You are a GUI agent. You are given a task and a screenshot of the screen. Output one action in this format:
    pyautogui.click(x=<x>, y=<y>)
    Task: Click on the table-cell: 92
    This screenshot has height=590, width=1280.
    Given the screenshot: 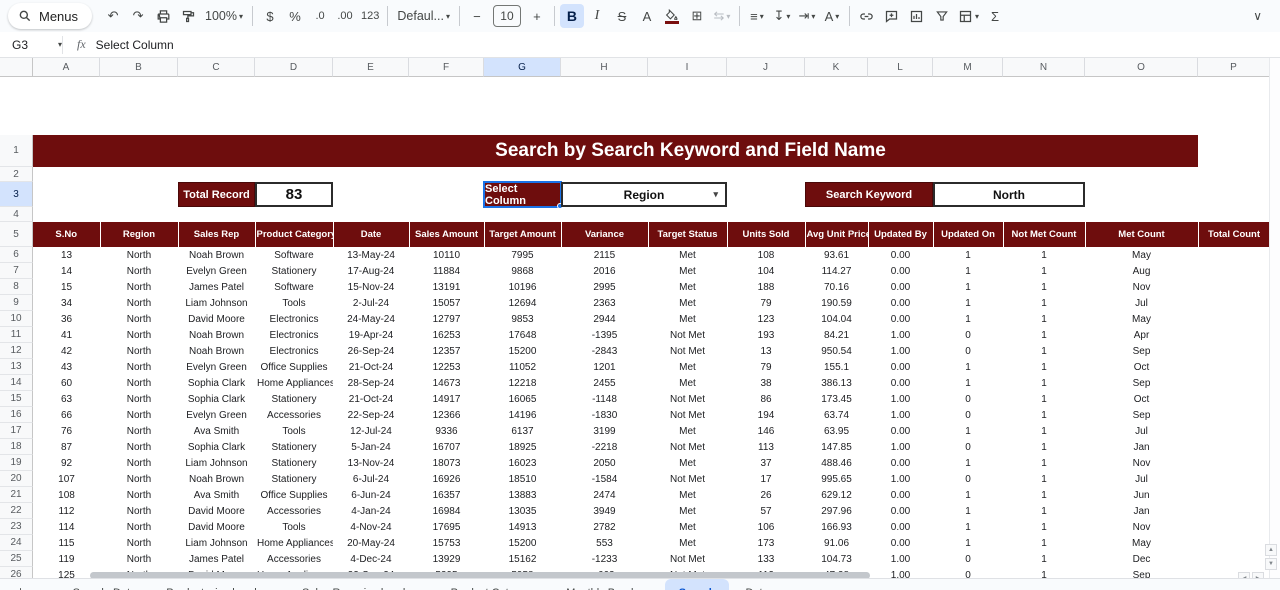 What is the action you would take?
    pyautogui.click(x=66, y=463)
    